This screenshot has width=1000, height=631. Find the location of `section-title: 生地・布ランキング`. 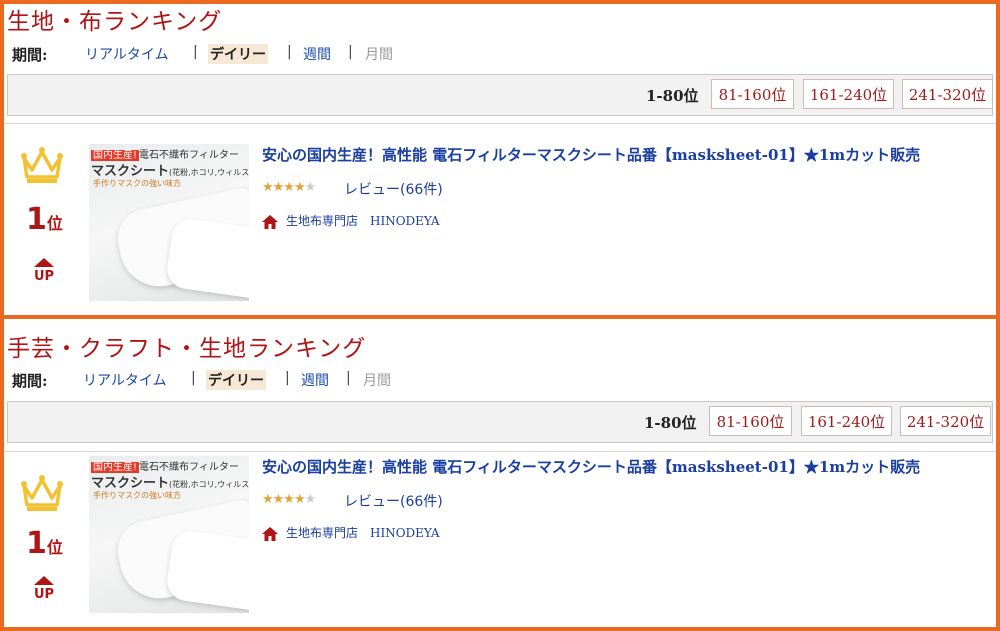

section-title: 生地・布ランキング is located at coordinates (115, 22).